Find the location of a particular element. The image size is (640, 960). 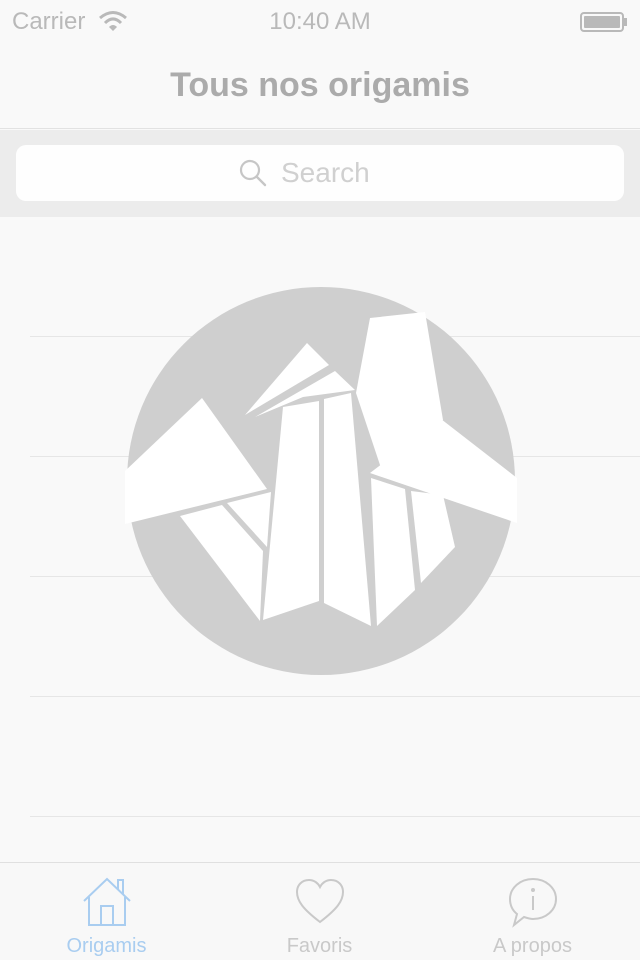

tab-label: Favoris is located at coordinates (319, 946).